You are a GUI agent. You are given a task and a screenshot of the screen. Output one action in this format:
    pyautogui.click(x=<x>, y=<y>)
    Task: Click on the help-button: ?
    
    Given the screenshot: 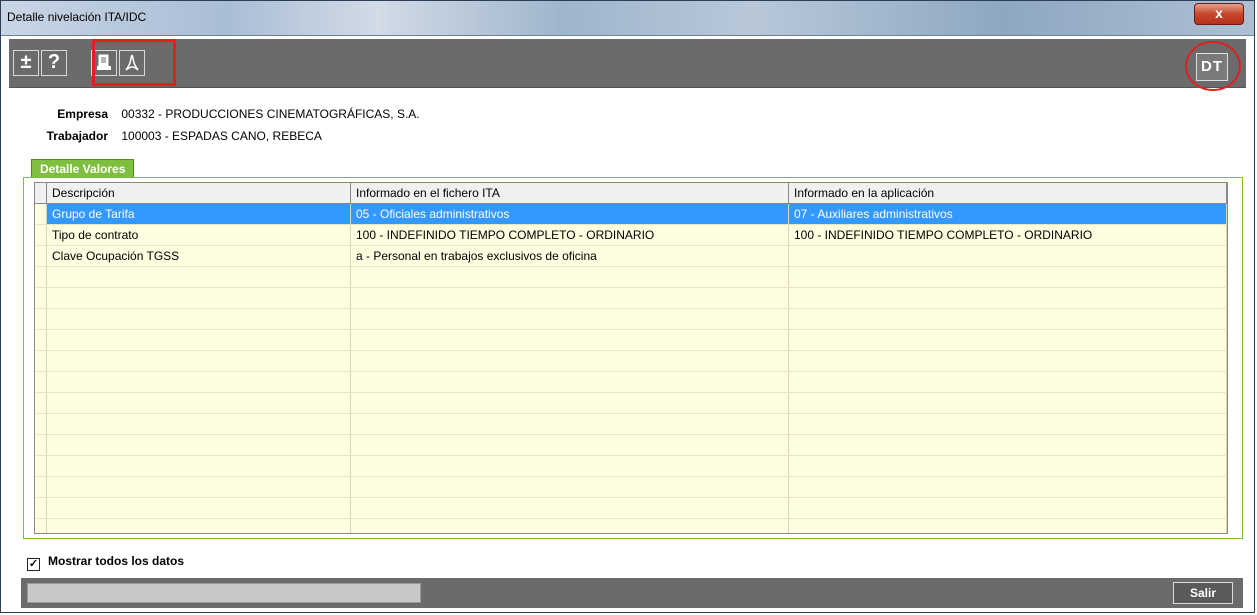 What is the action you would take?
    pyautogui.click(x=54, y=63)
    